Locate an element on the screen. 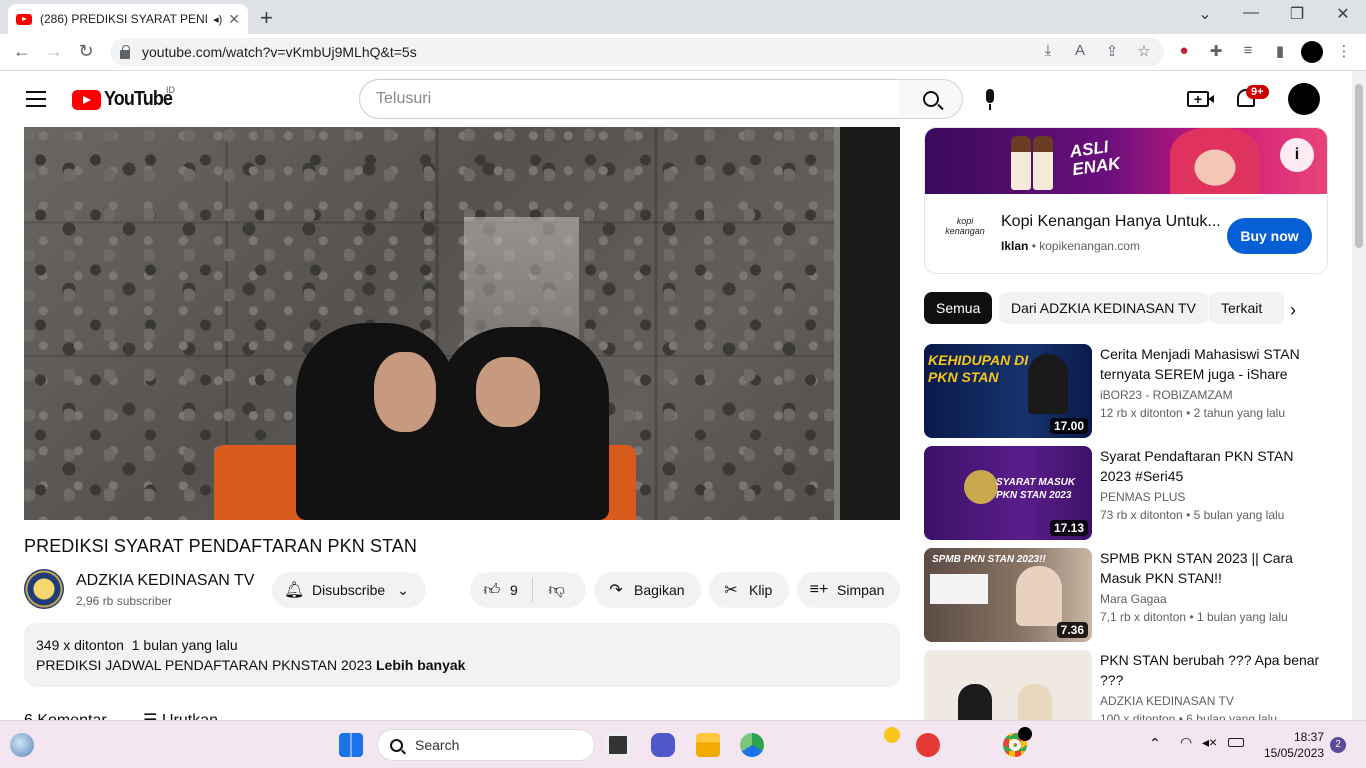 The height and width of the screenshot is (768, 1366). chip-related: Terkait is located at coordinates (1246, 308).